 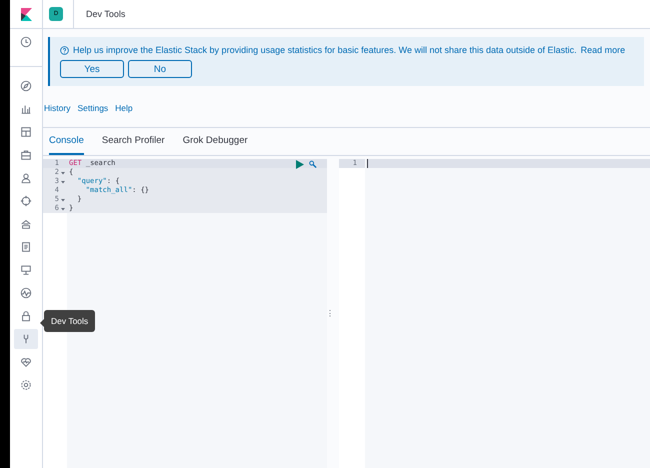 I want to click on menu-link: Help, so click(x=124, y=108).